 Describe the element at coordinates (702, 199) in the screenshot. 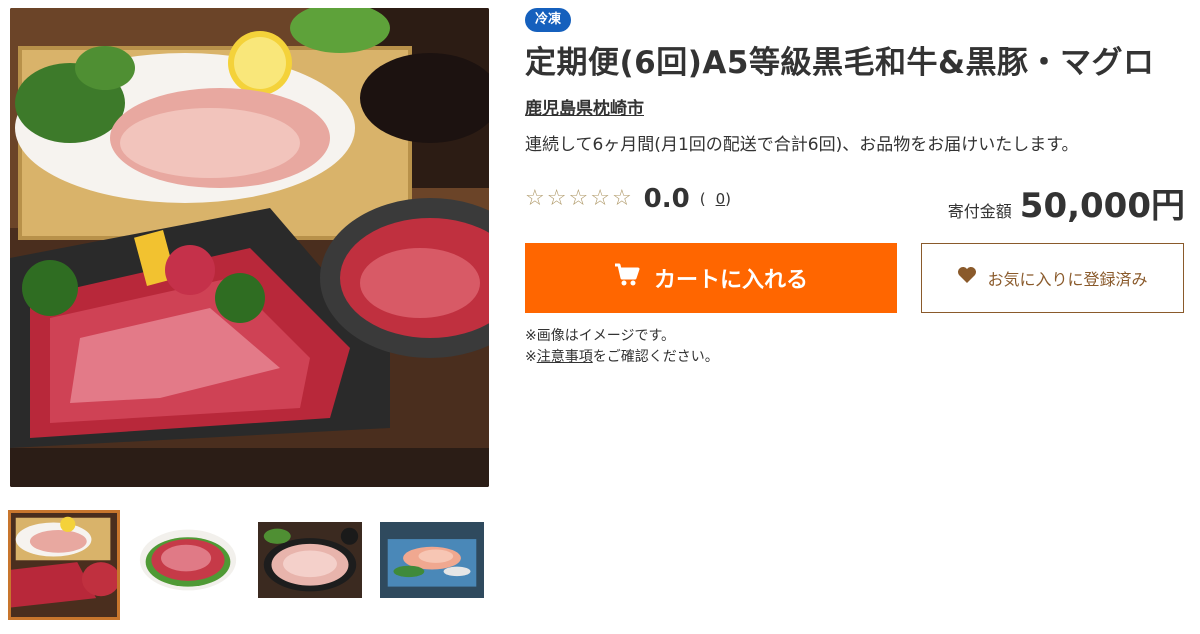

I see `review-count-open: (` at that location.